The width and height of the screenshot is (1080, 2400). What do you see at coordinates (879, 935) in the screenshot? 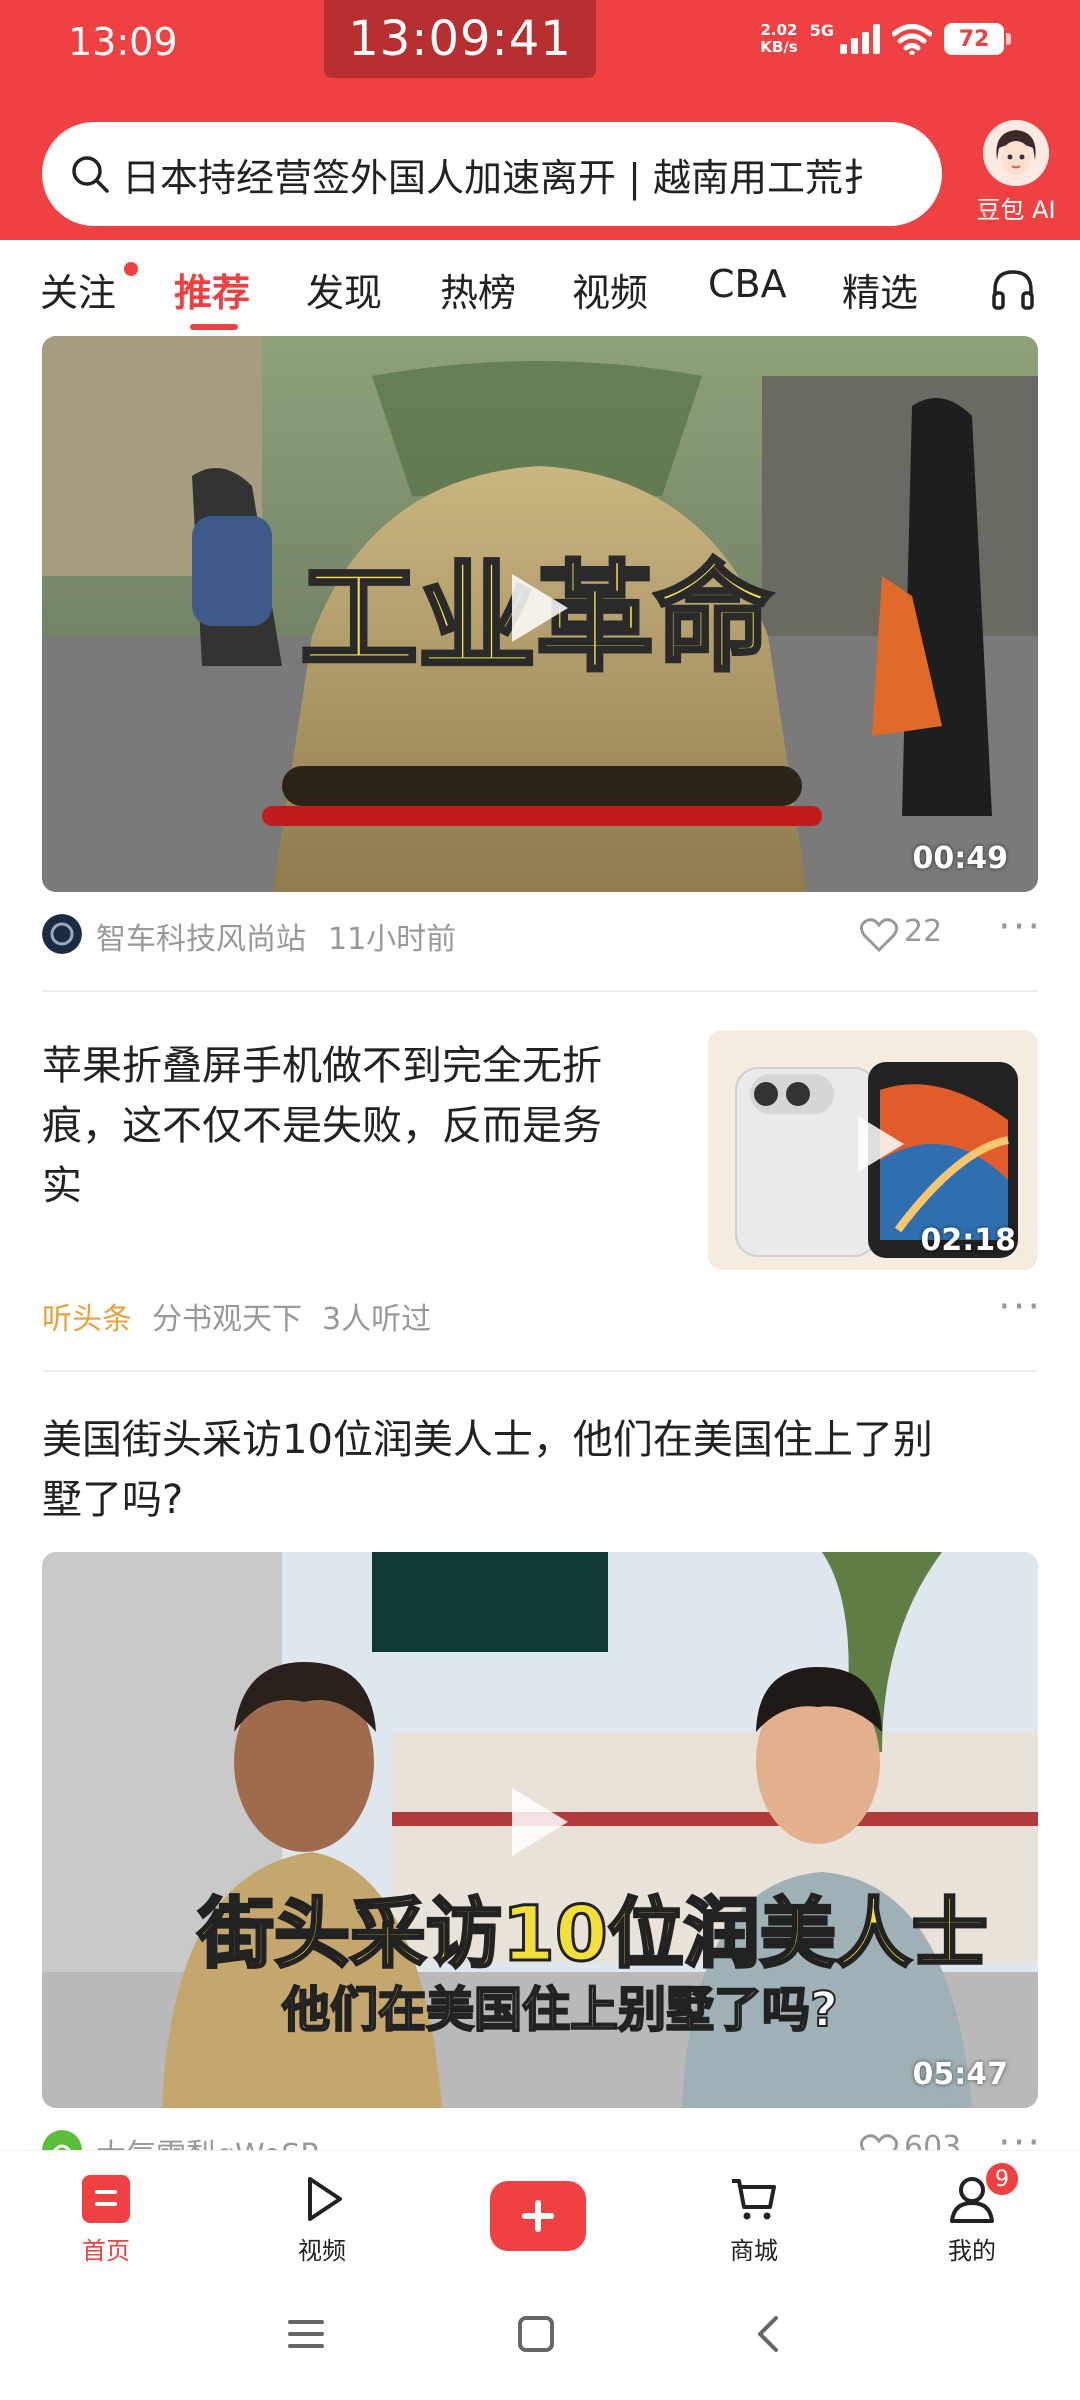
I see `like-icon` at bounding box center [879, 935].